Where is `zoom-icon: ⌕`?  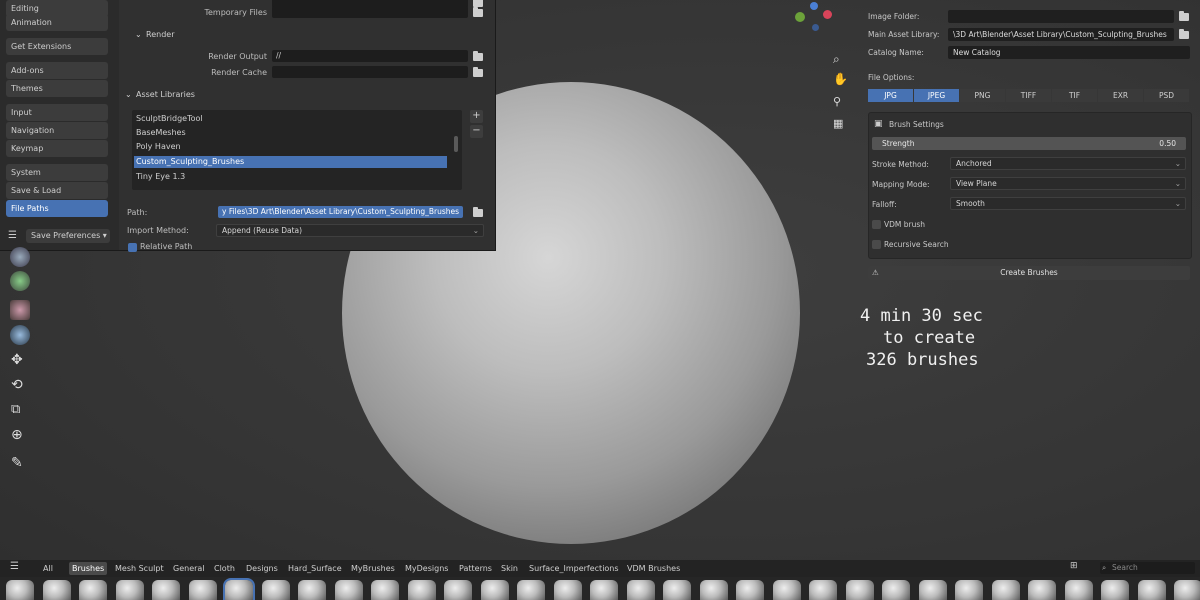
zoom-icon: ⌕ is located at coordinates (840, 59).